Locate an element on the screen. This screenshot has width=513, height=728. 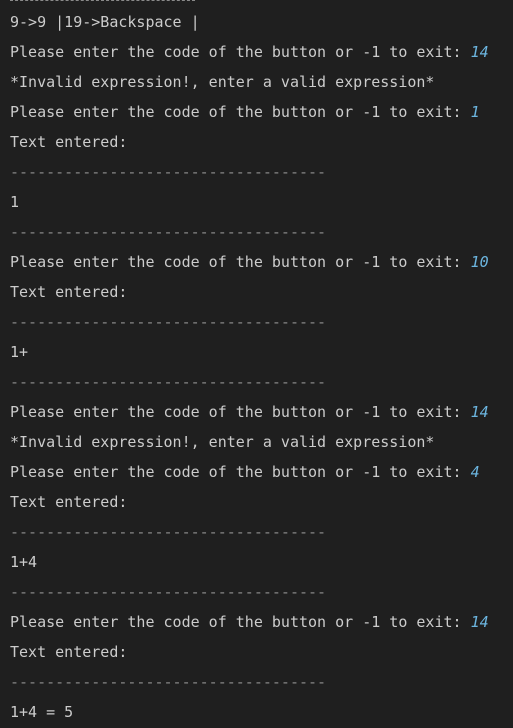
user-input-value: 1 is located at coordinates (475, 112).